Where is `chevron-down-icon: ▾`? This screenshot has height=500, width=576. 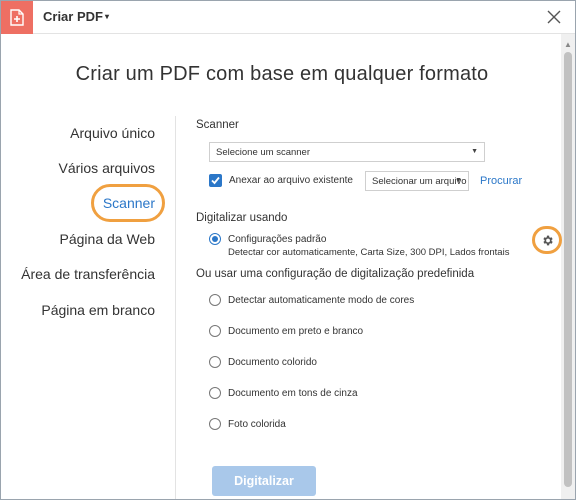
chevron-down-icon: ▾ is located at coordinates (106, 16).